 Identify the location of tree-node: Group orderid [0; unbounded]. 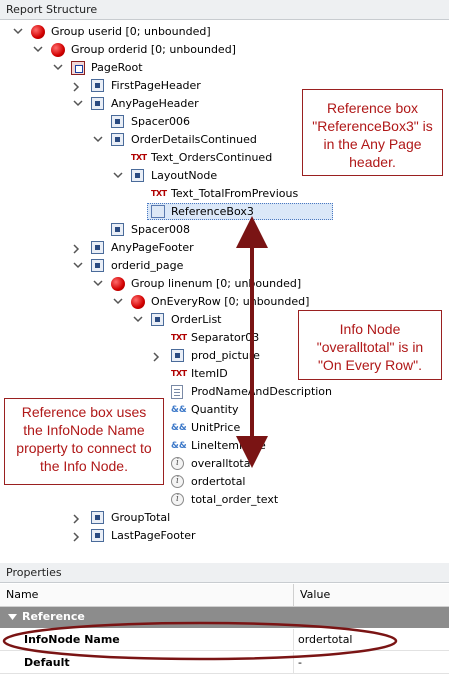
(224, 50).